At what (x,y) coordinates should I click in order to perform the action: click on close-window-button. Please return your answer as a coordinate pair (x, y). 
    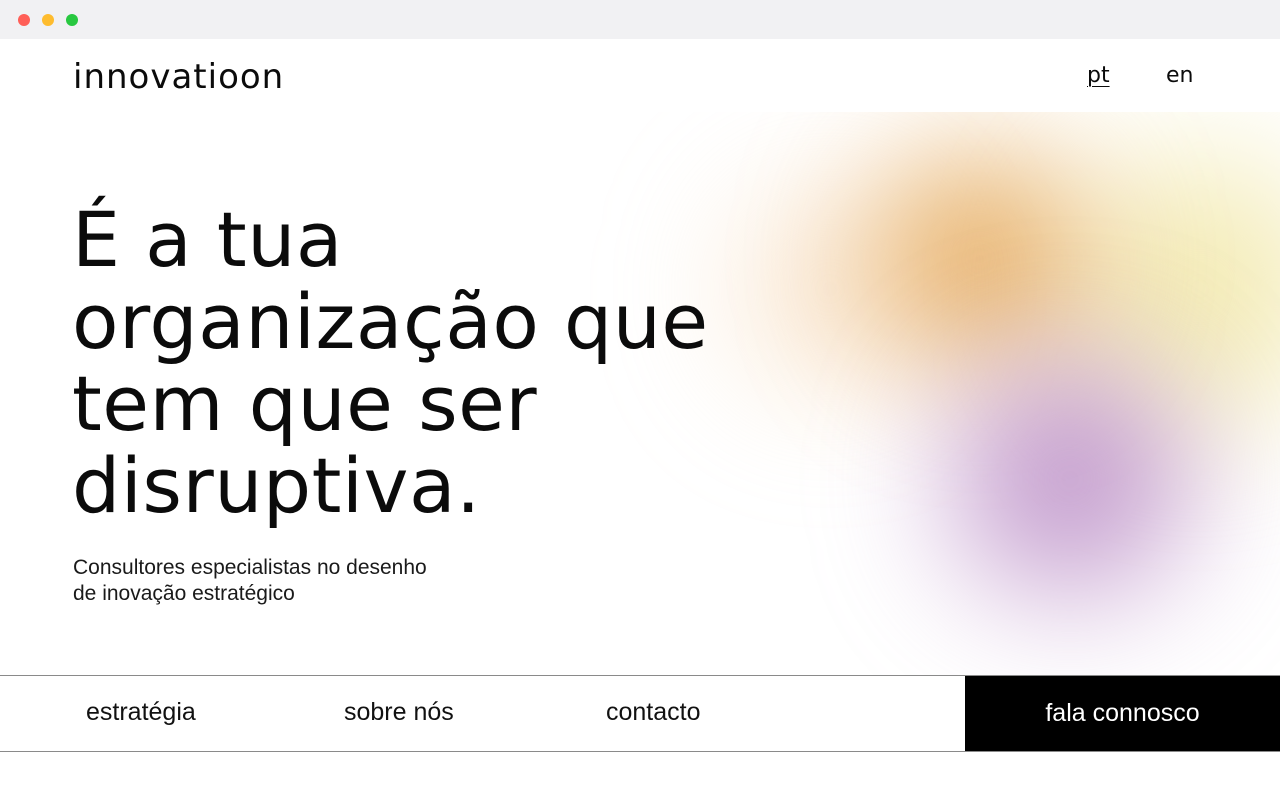
    Looking at the image, I should click on (24, 20).